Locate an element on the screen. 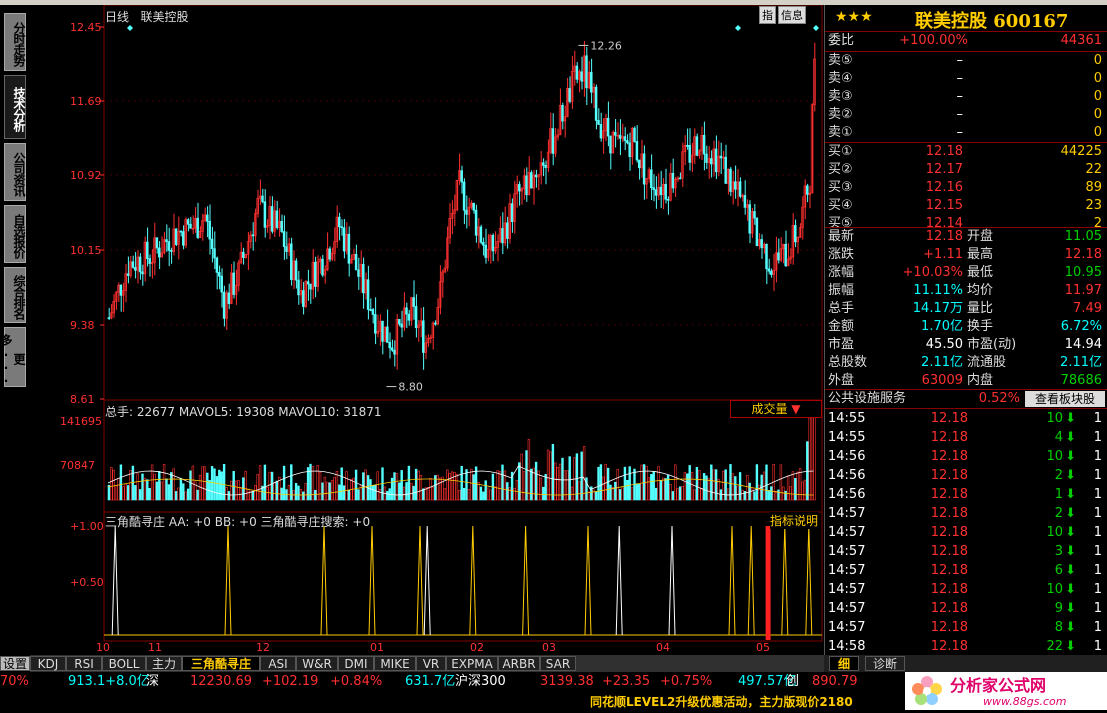 The width and height of the screenshot is (1107, 713). detail-tab-0: 细 is located at coordinates (844, 663).